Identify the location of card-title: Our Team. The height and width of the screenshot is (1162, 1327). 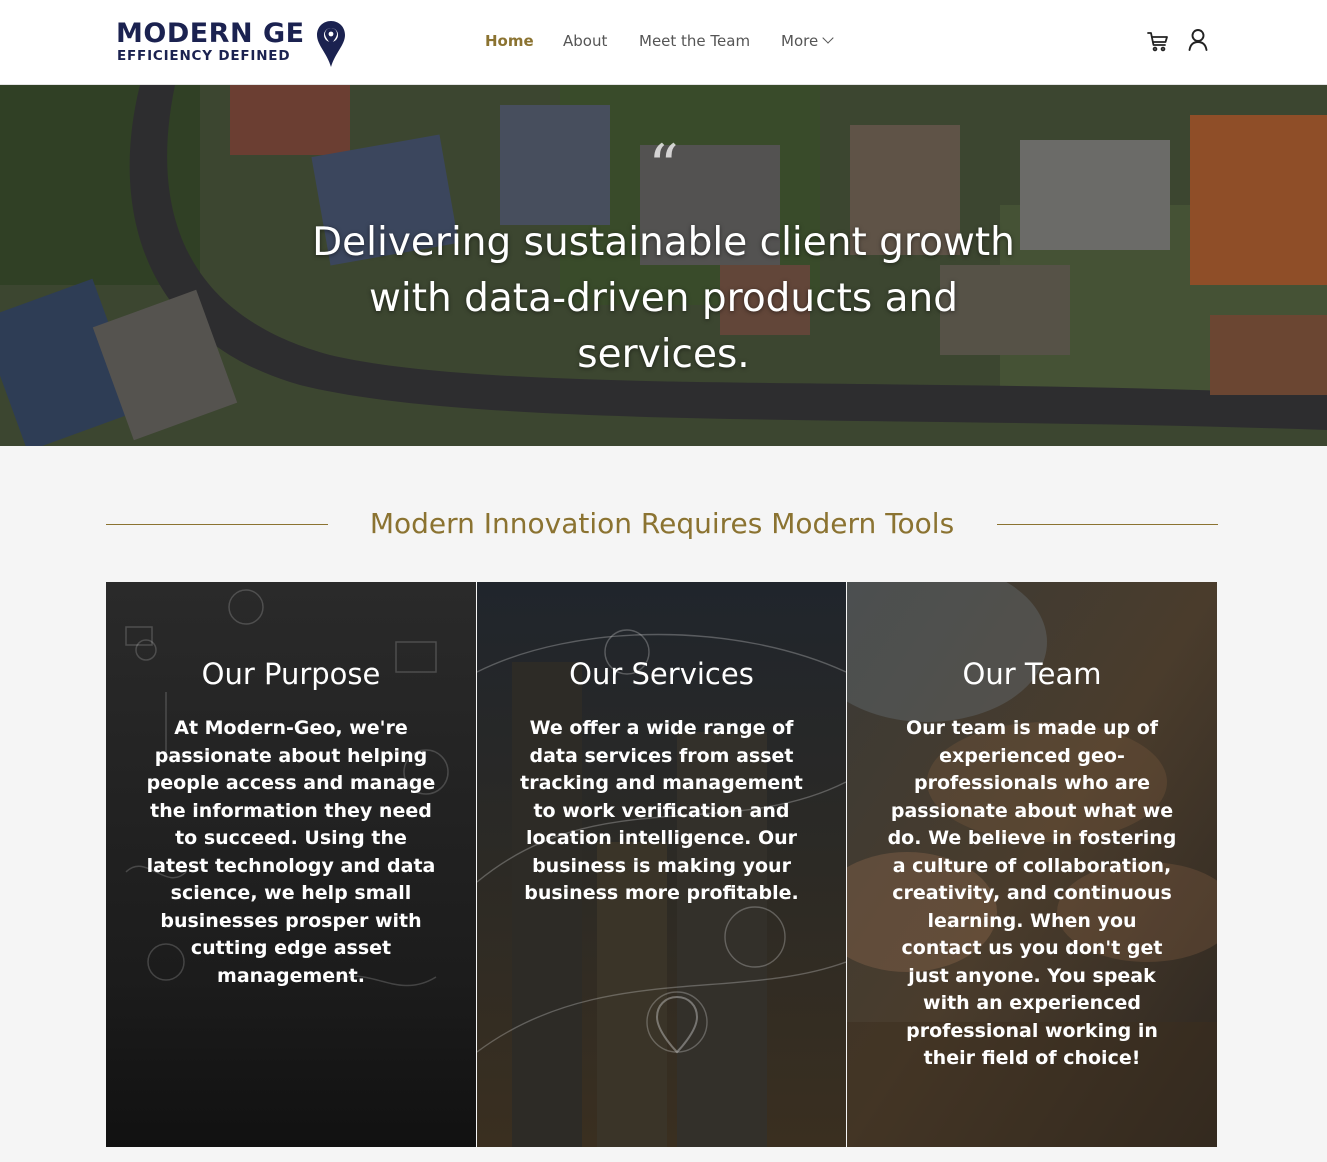
(1032, 674).